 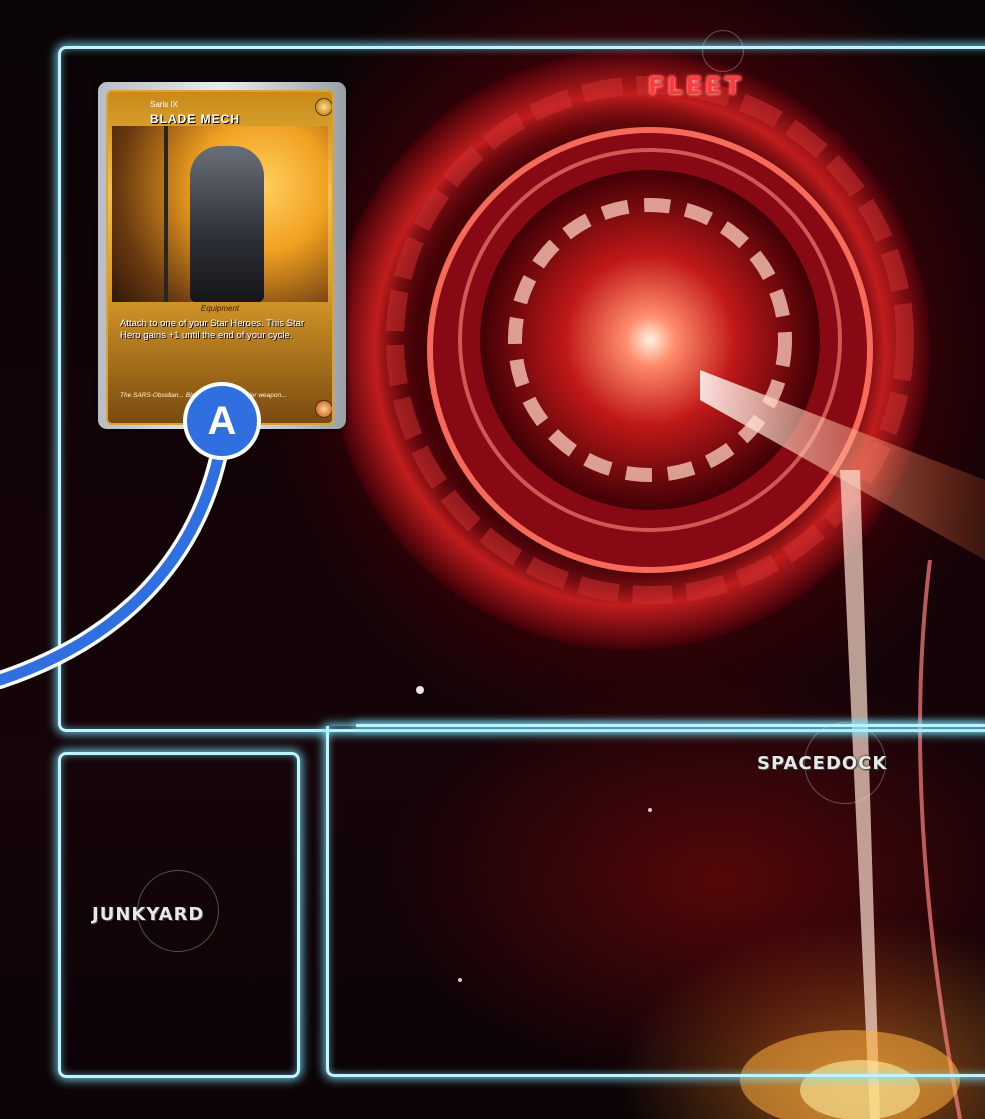 I want to click on fleet-emblem, so click(x=723, y=51).